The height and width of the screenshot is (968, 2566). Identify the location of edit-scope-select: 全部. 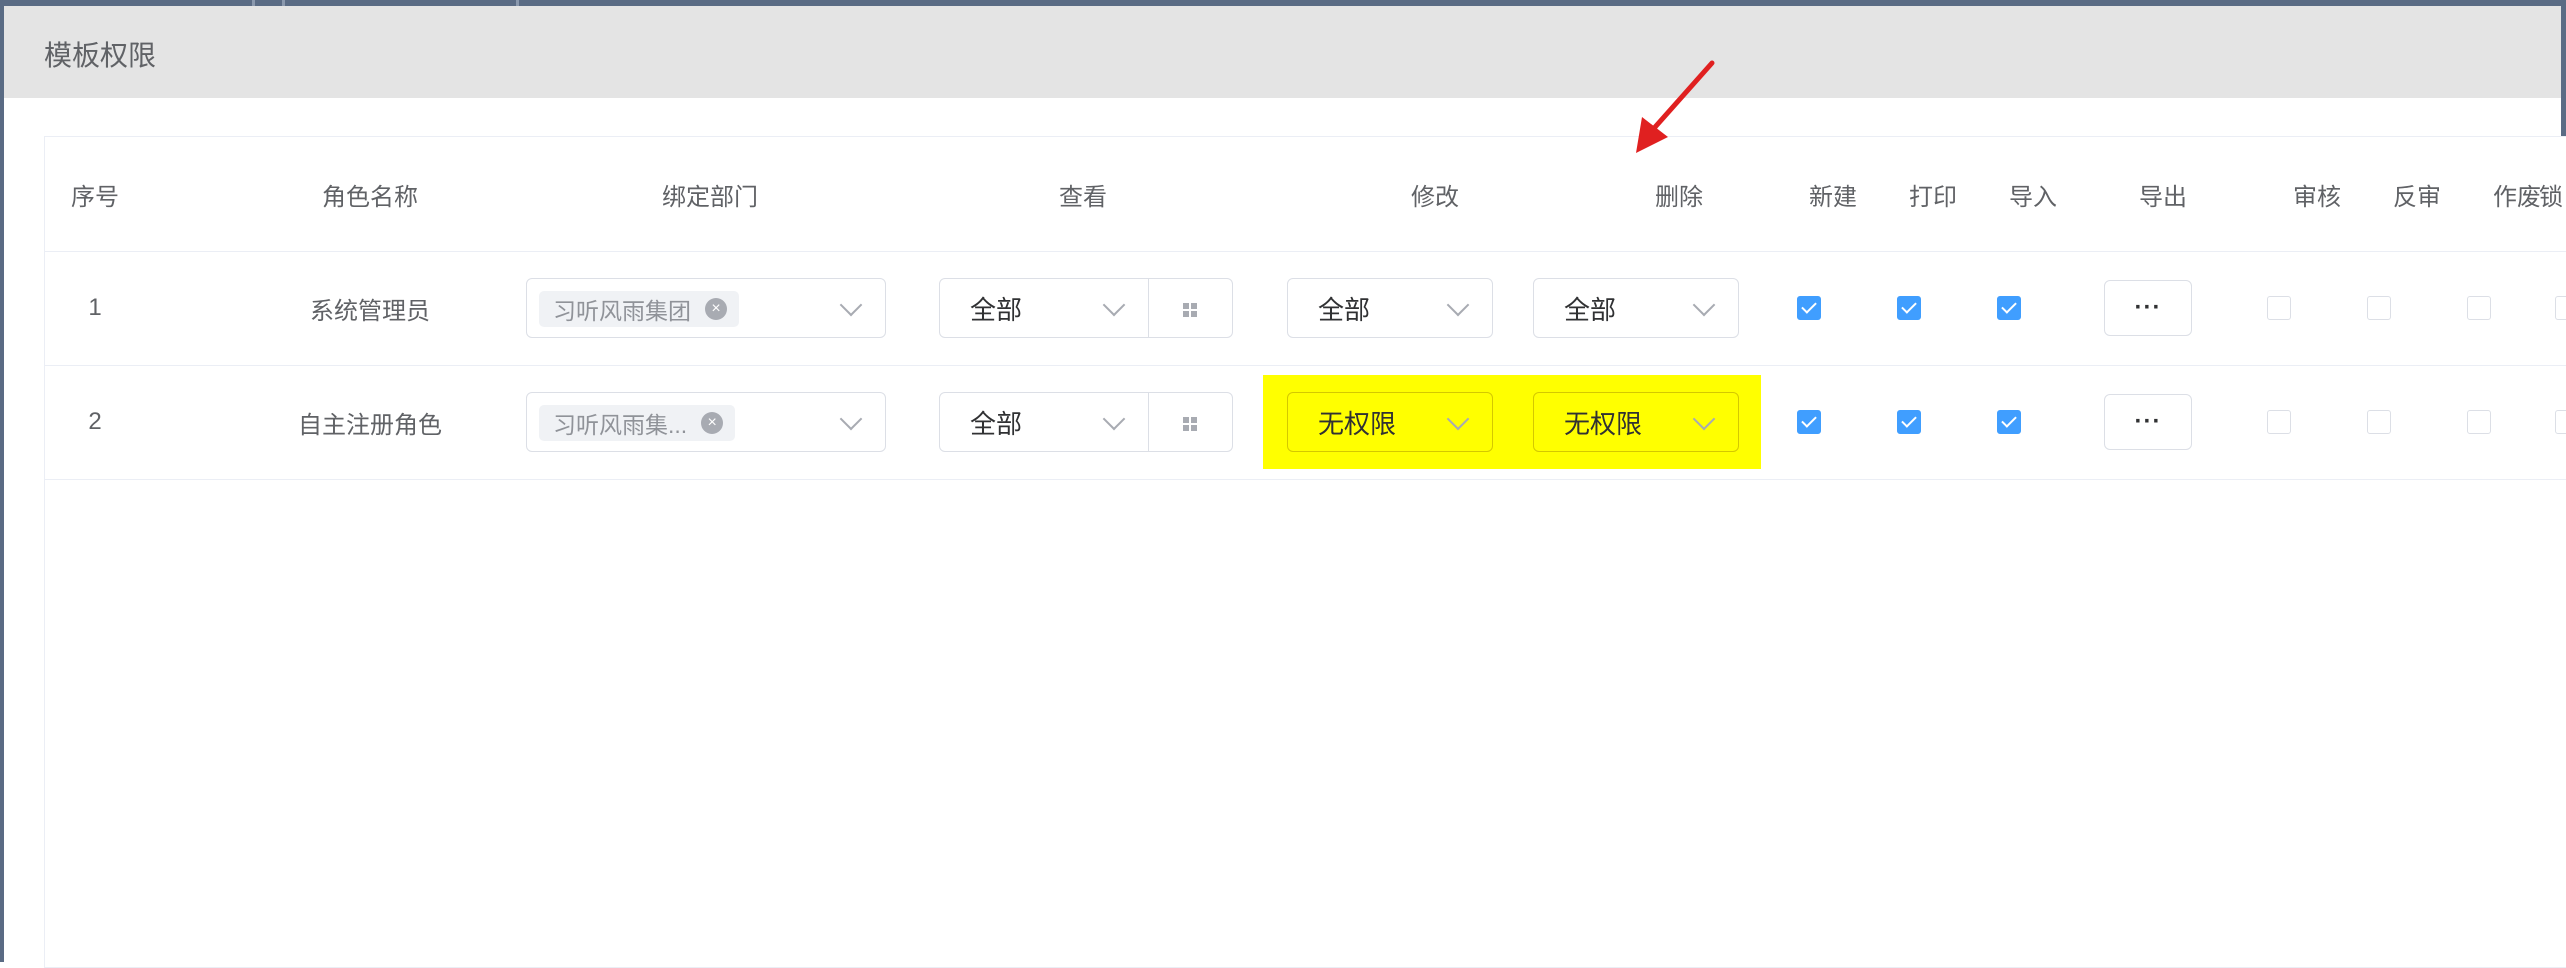
(1390, 308).